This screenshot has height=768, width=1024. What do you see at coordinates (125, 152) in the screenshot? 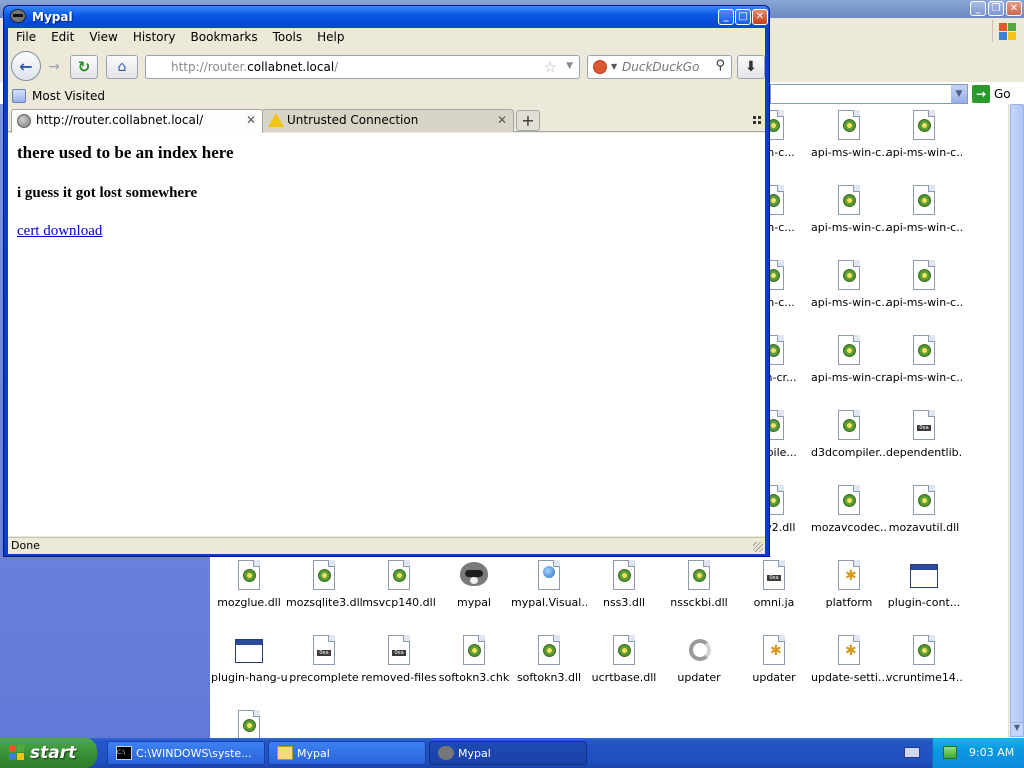
I see `page-heading: there used to be an index here` at bounding box center [125, 152].